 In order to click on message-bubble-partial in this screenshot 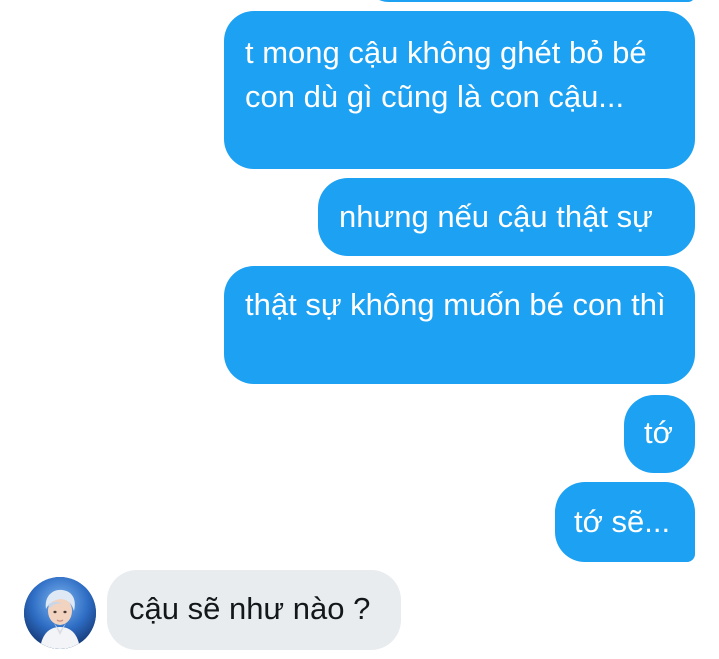, I will do `click(529, 1)`.